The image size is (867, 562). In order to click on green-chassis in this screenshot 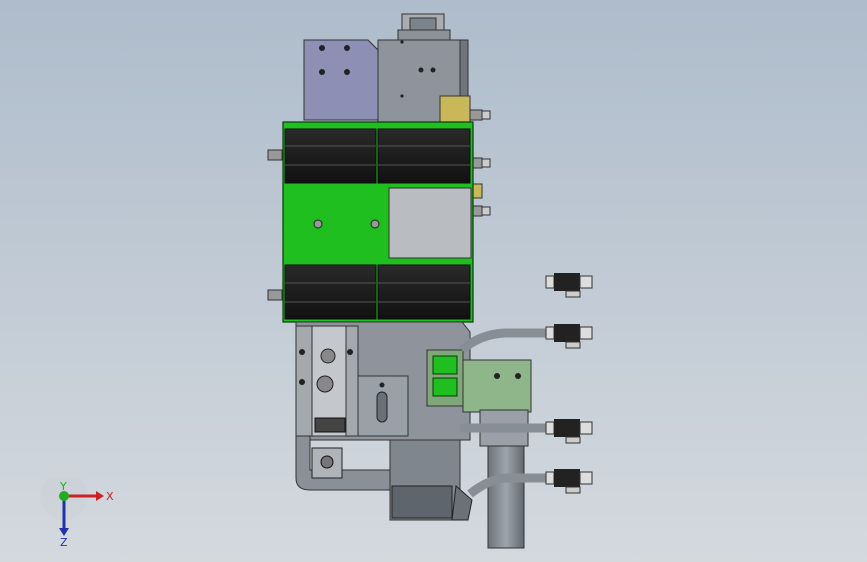, I will do `click(378, 222)`.